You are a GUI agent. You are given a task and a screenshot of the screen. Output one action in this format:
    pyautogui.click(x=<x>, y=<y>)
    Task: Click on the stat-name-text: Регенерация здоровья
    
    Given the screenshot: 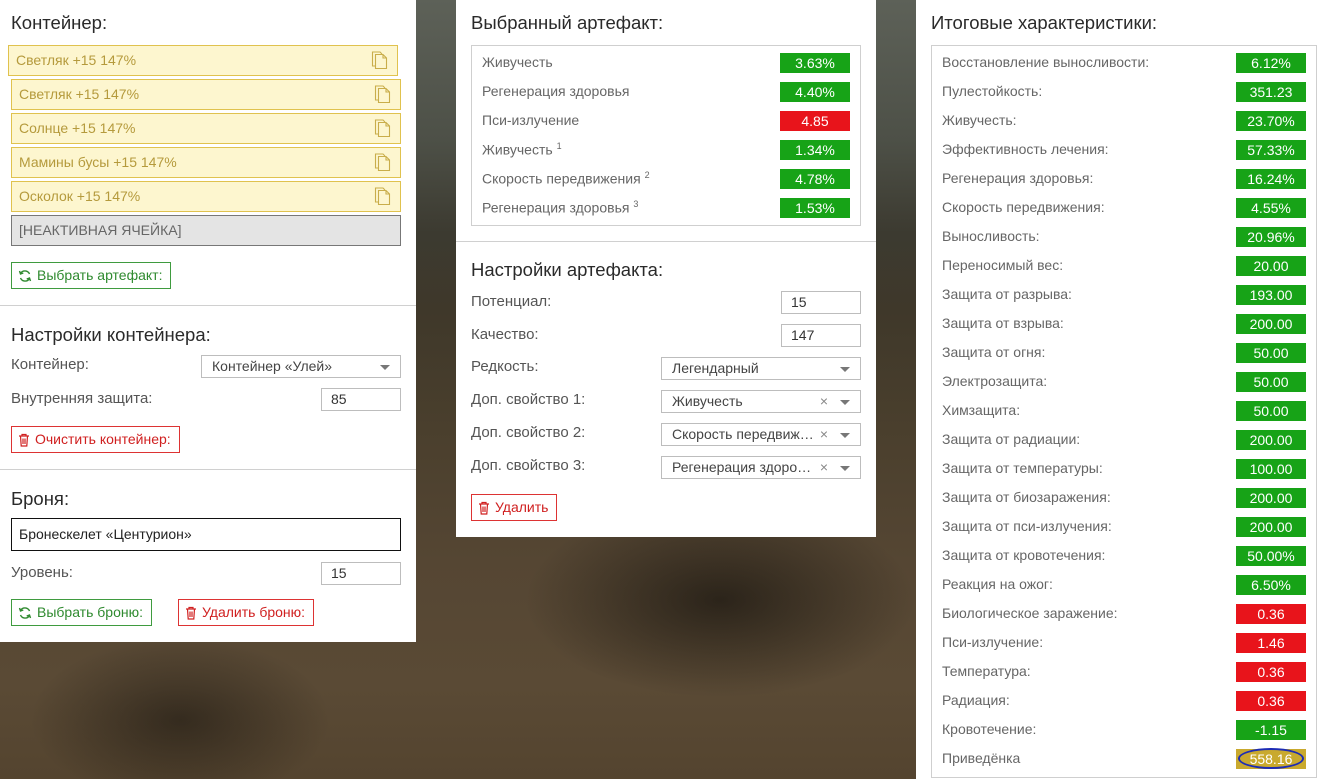 What is the action you would take?
    pyautogui.click(x=556, y=207)
    